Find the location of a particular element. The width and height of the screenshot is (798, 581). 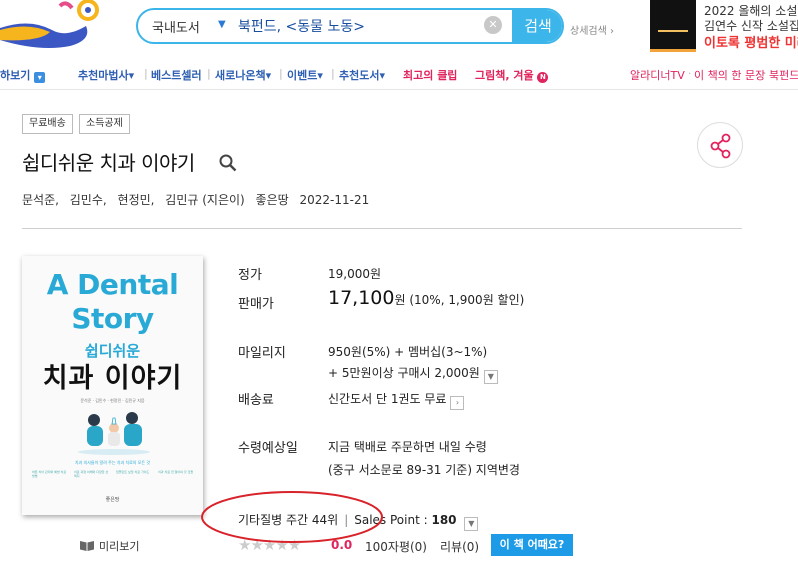

new-badge: N is located at coordinates (543, 77).